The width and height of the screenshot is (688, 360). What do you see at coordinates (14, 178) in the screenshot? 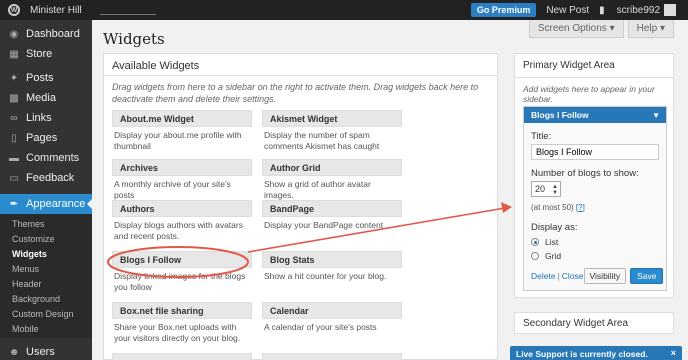
I see `feedback-icon: ▭` at bounding box center [14, 178].